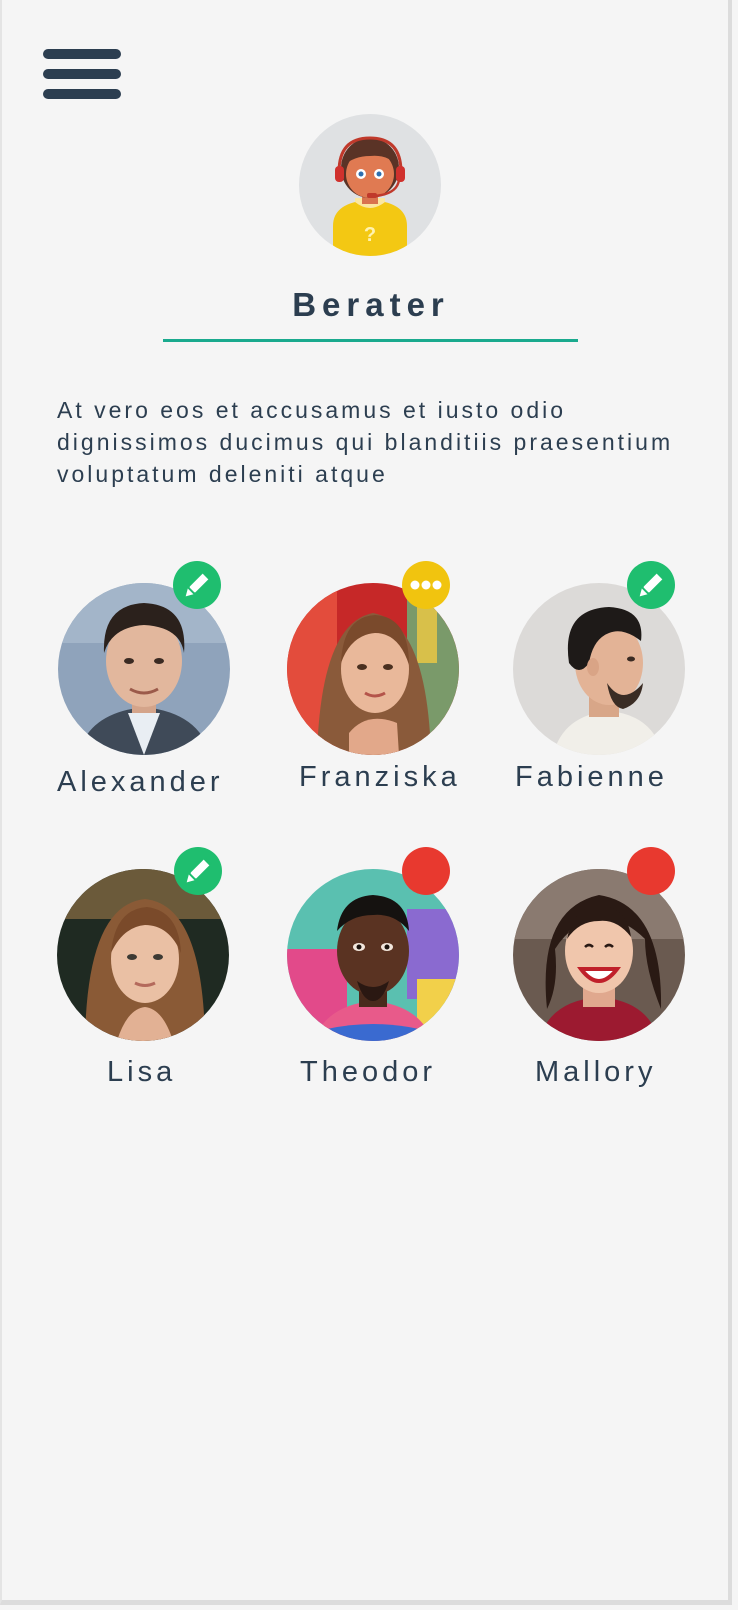 This screenshot has height=1610, width=738. I want to click on person-name: Alexander, so click(140, 782).